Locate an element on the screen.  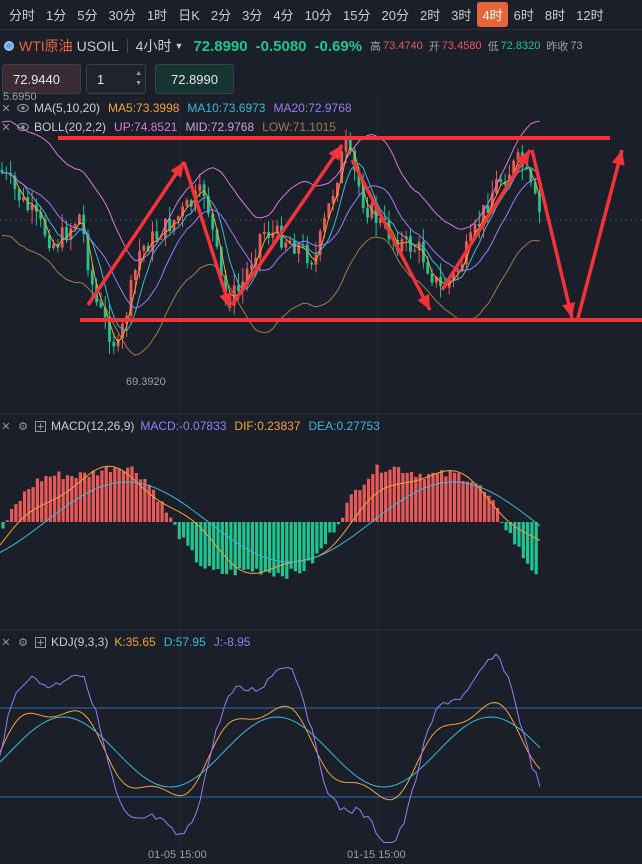
boll-mid-value: MID:72.9768 is located at coordinates (220, 127).